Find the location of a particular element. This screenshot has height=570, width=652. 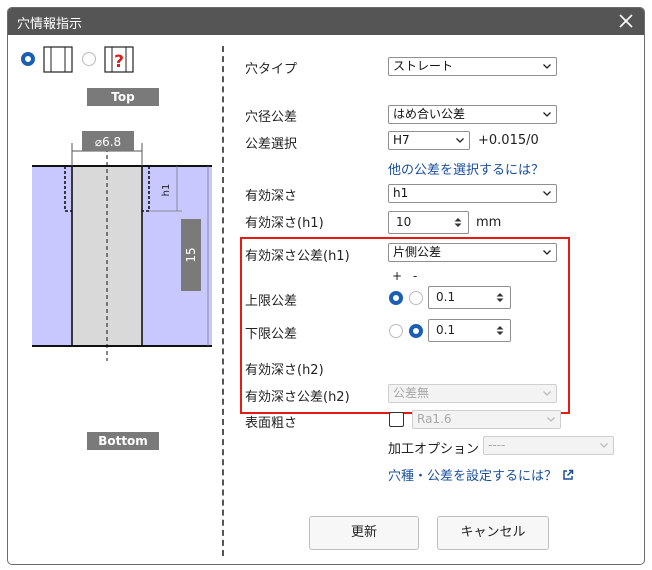

other-tol-link: 他の公差を選択するには？ is located at coordinates (466, 168).